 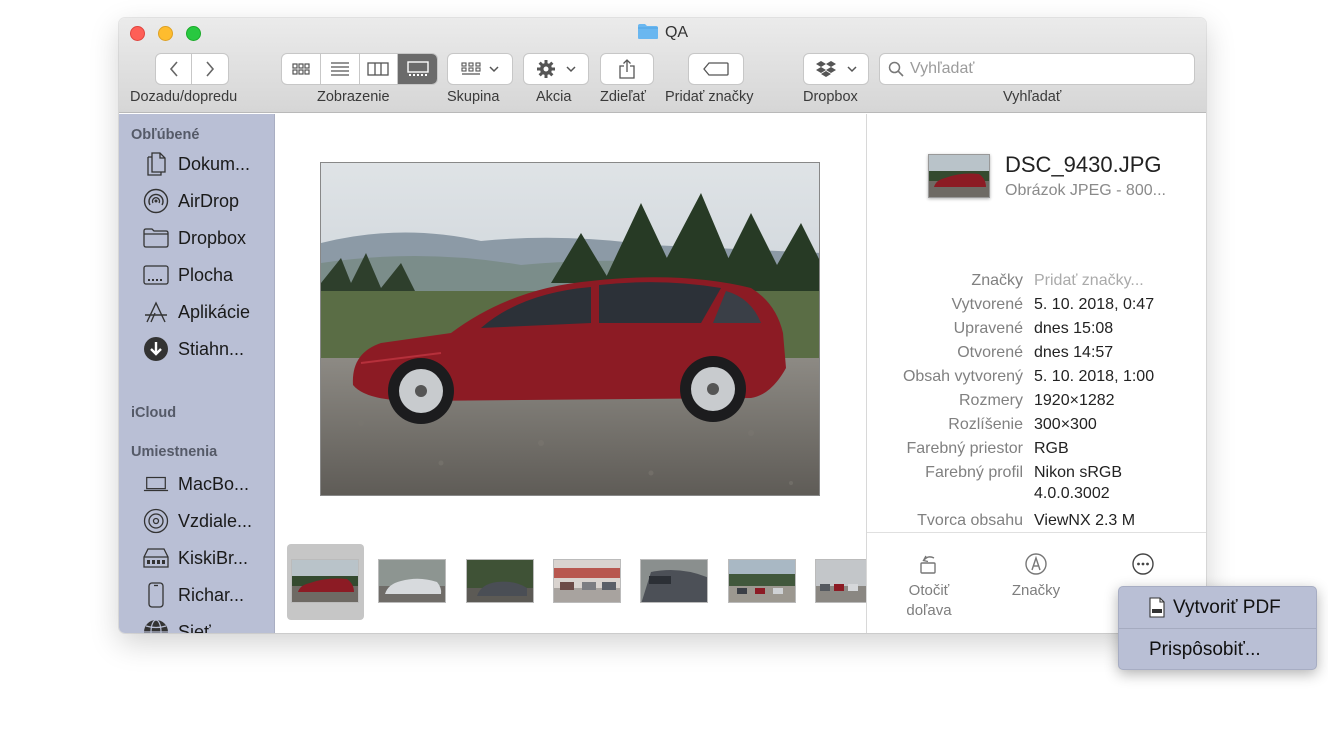 I want to click on network-icon, so click(x=156, y=626).